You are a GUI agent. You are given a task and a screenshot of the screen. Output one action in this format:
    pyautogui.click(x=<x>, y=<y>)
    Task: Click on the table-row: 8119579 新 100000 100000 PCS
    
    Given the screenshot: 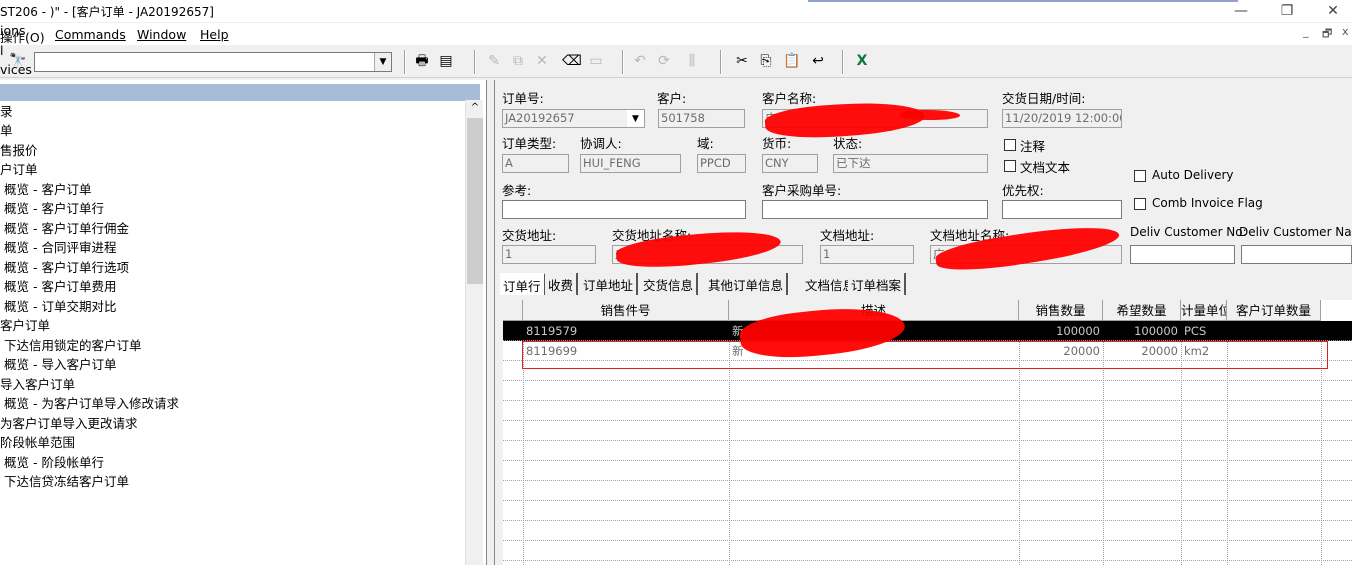 What is the action you would take?
    pyautogui.click(x=927, y=331)
    